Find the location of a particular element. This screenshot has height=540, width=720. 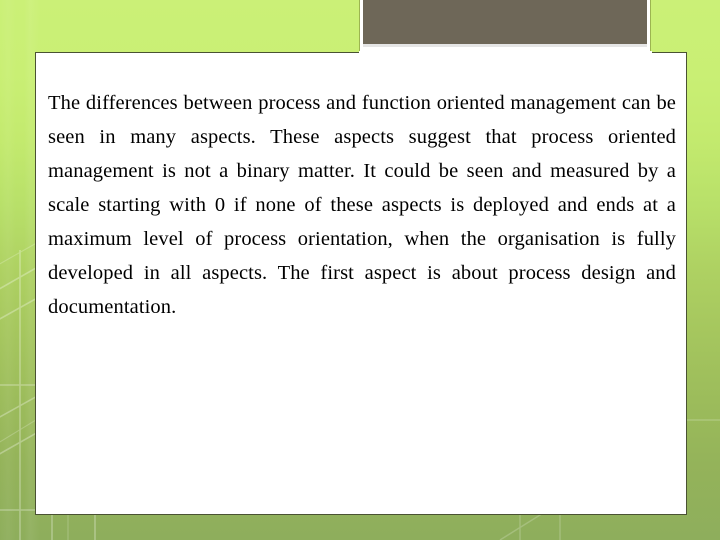

card-top-notch is located at coordinates (505, 52).